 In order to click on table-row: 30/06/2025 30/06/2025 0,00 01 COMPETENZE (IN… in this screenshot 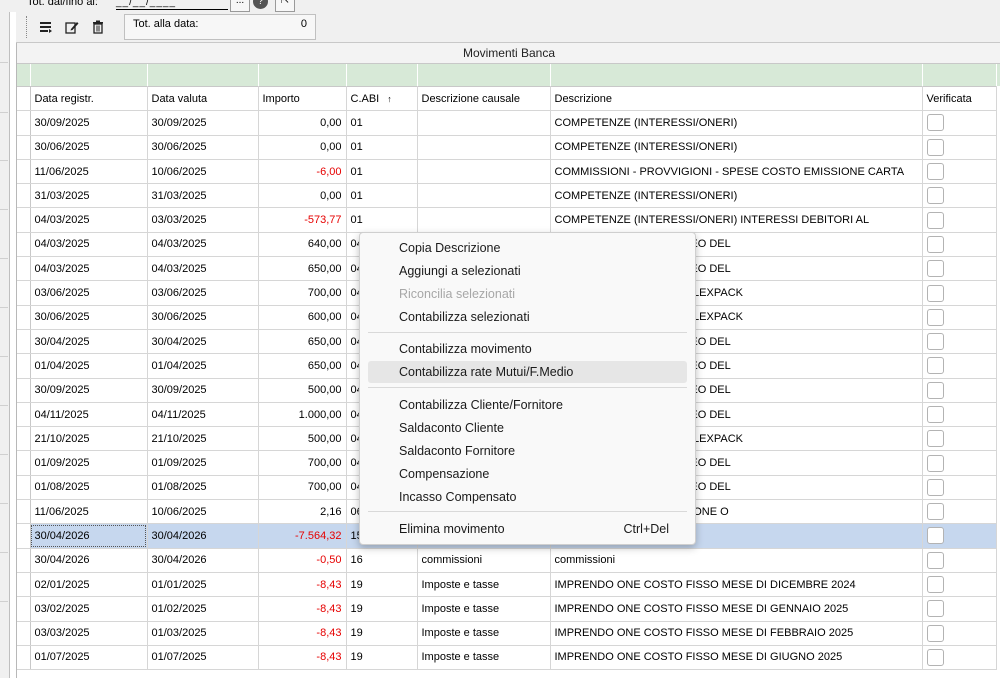, I will do `click(507, 147)`.